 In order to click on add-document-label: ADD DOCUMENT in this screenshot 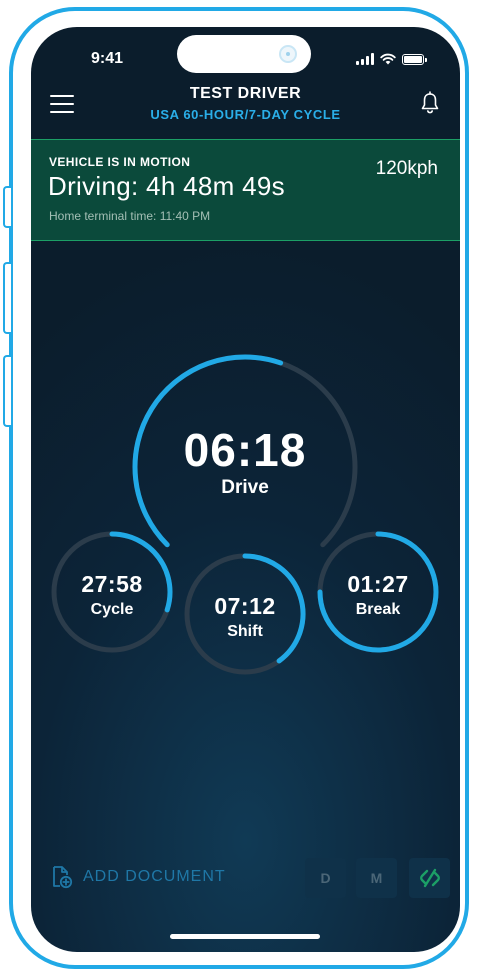, I will do `click(154, 876)`.